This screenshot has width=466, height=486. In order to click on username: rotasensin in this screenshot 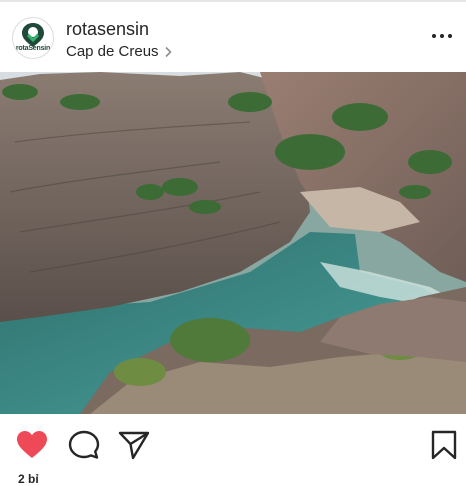, I will do `click(107, 29)`.